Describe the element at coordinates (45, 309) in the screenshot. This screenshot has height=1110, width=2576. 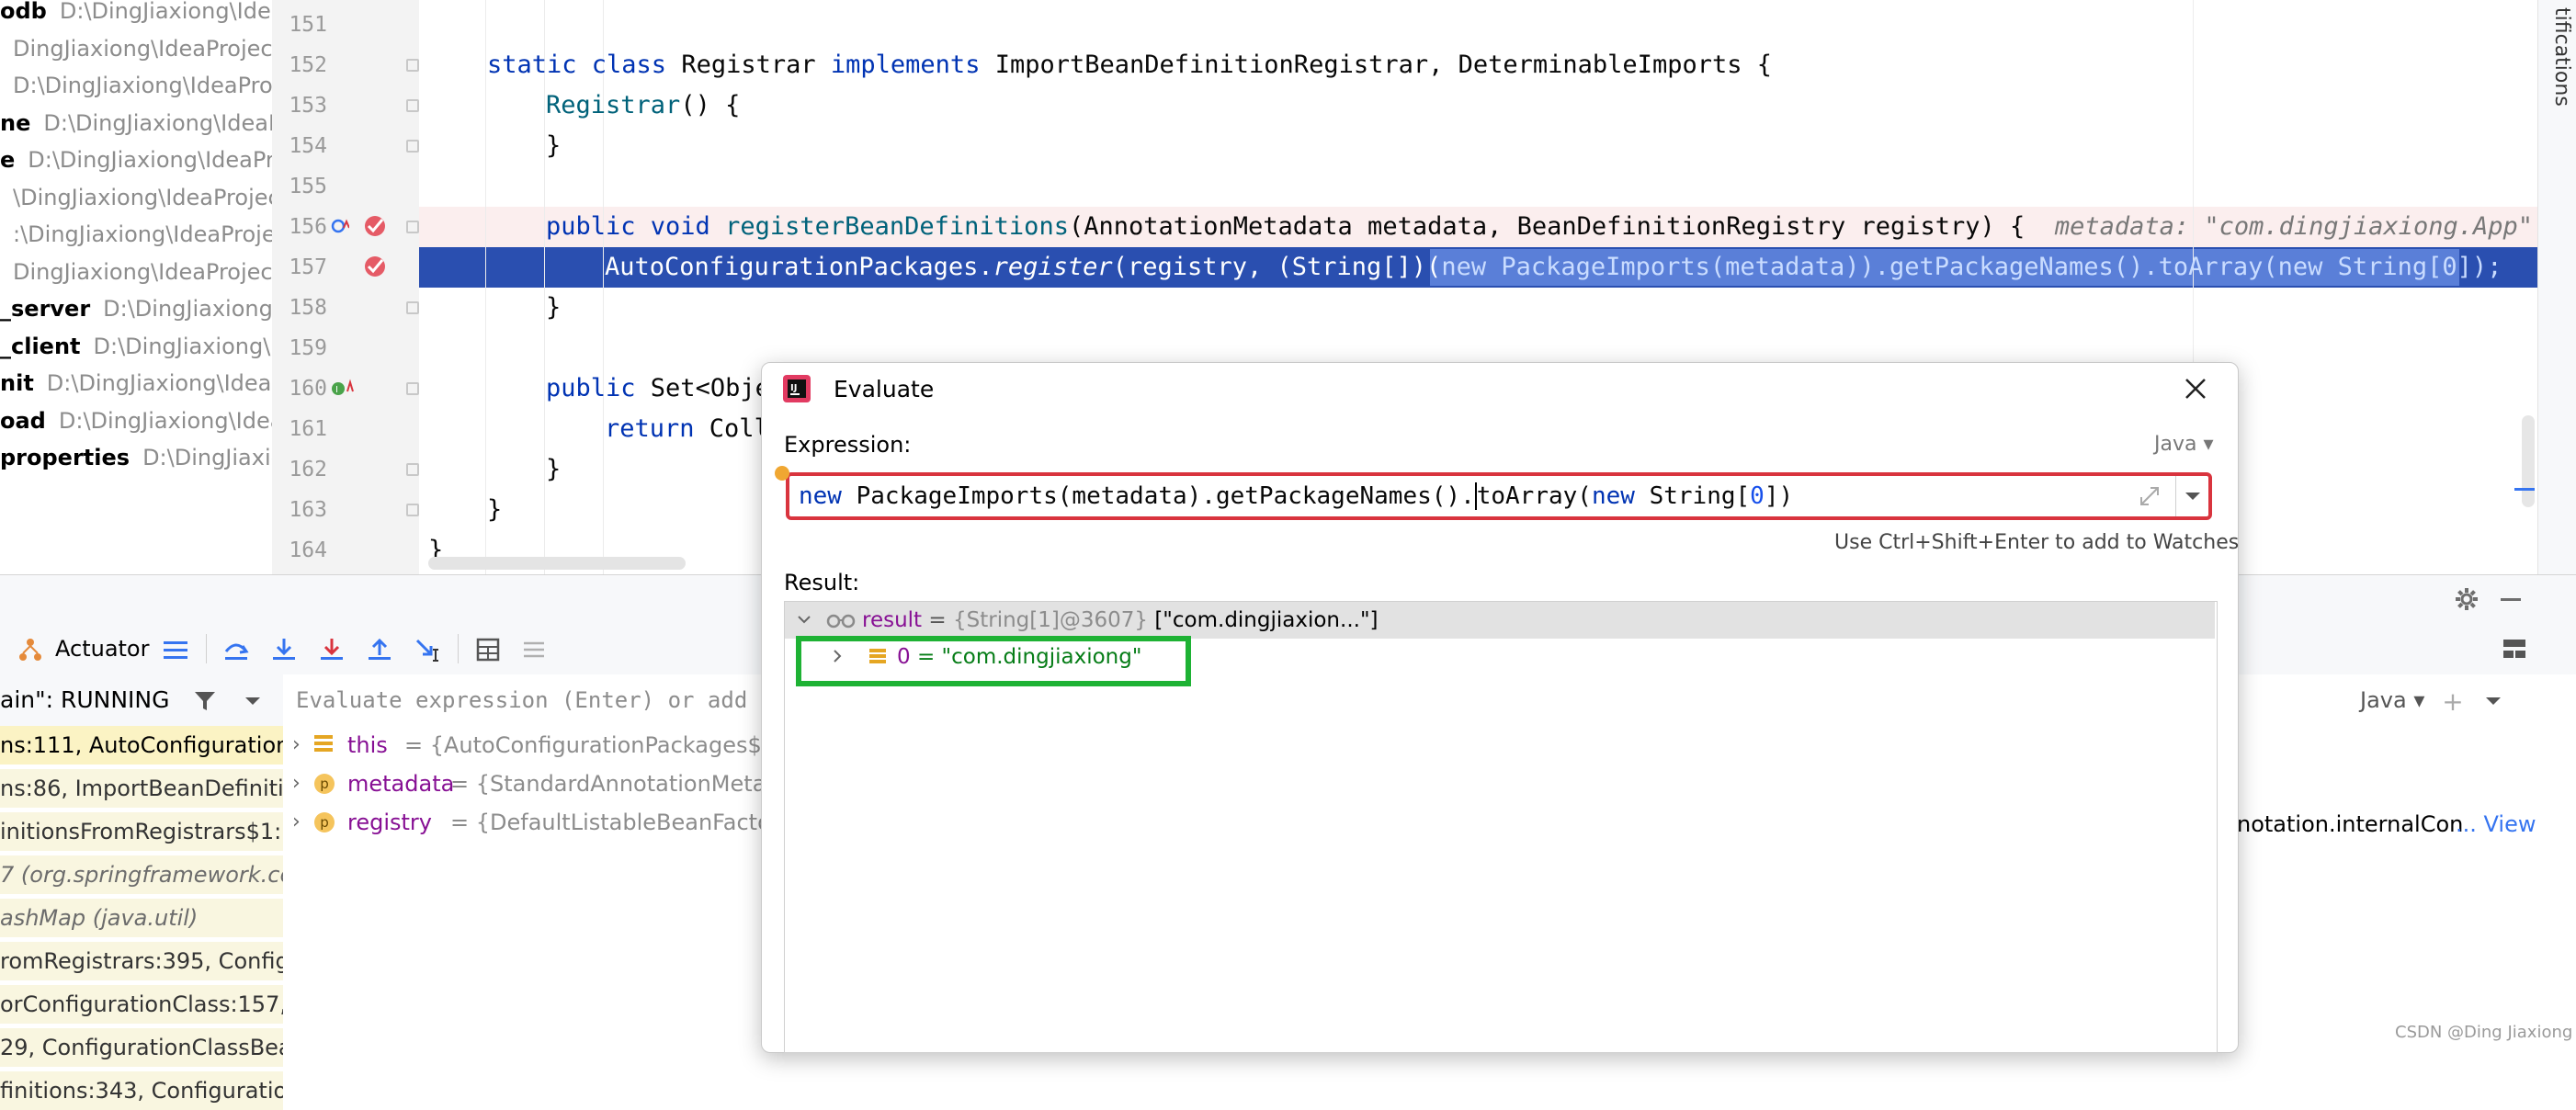
I see `project-module-name: _server` at that location.